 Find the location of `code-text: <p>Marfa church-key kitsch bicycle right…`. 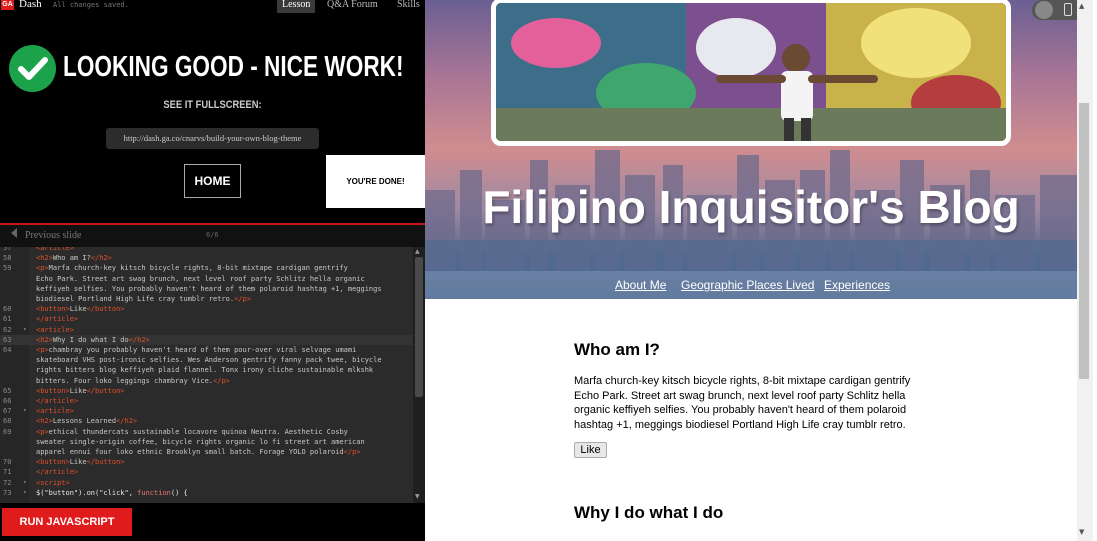

code-text: <p>Marfa church-key kitsch bicycle right… is located at coordinates (192, 268).